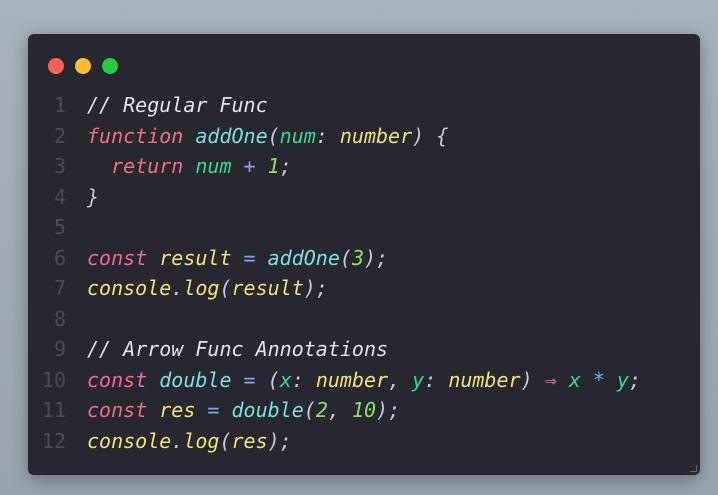 The height and width of the screenshot is (495, 718). I want to click on line-number: 8, so click(59, 318).